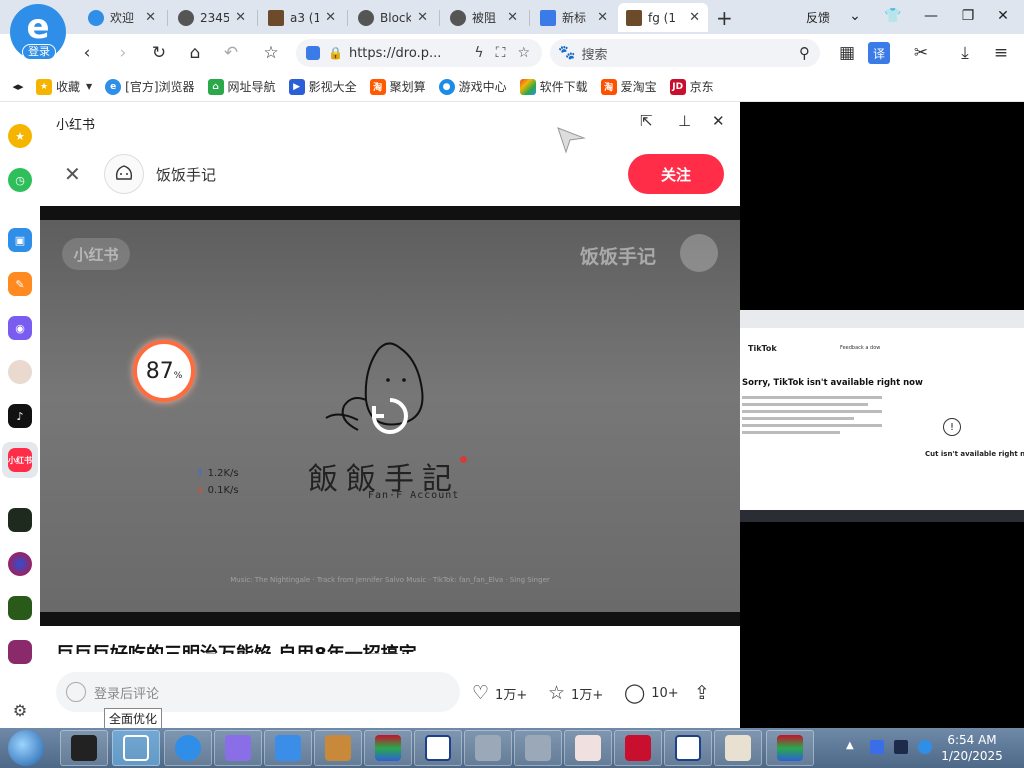 The image size is (1024, 768). What do you see at coordinates (523, 53) in the screenshot?
I see `bookmark-star-icon: ☆` at bounding box center [523, 53].